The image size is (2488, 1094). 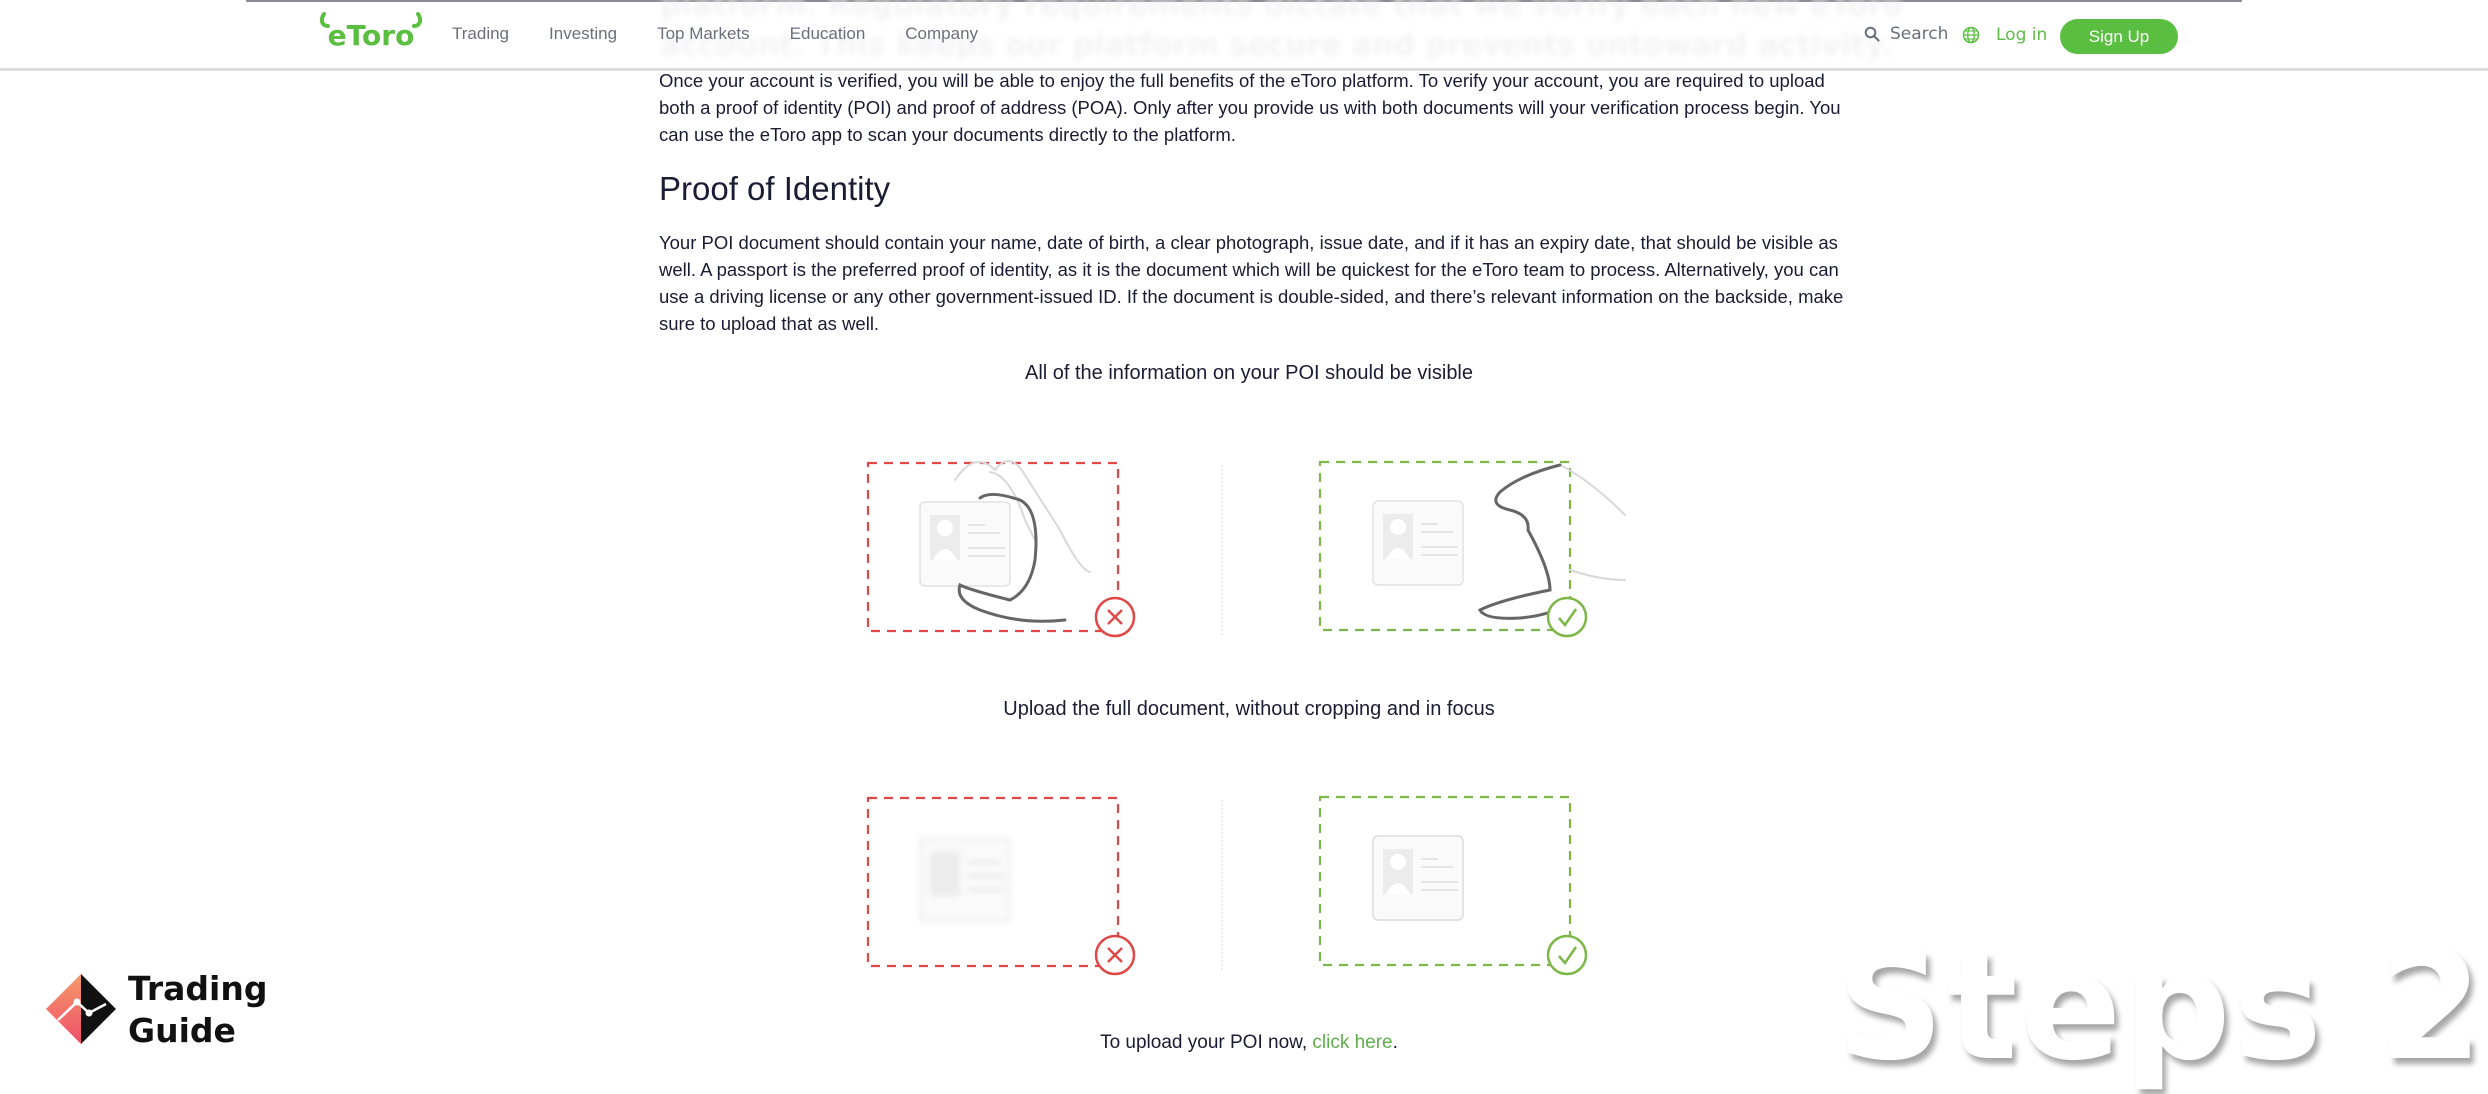 I want to click on brand-line-2: Guide, so click(x=182, y=1030).